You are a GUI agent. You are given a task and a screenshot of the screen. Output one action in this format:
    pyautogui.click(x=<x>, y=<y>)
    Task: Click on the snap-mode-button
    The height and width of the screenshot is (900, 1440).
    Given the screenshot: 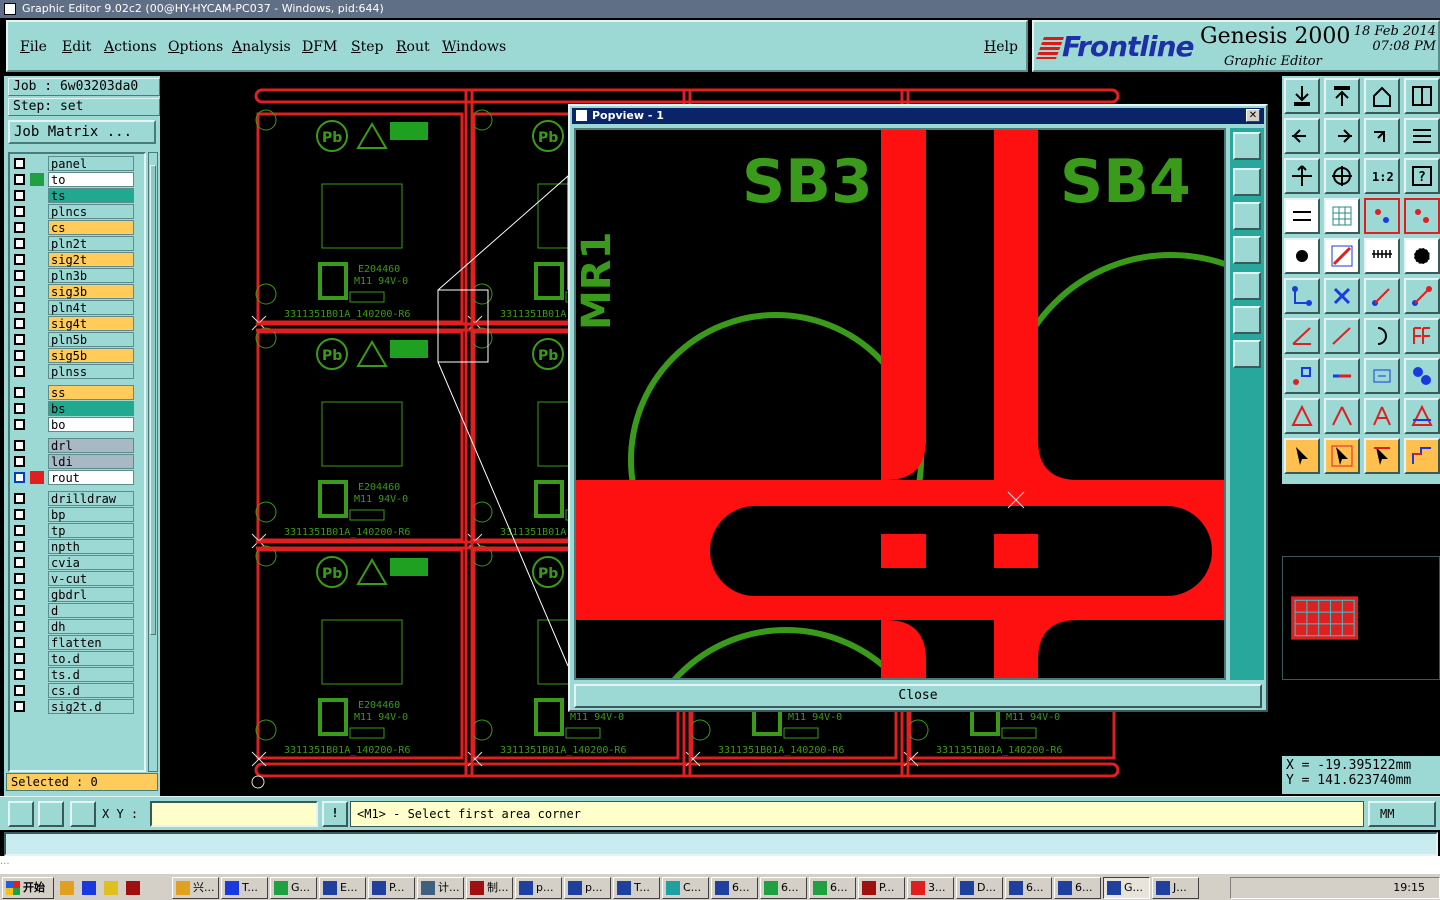 What is the action you would take?
    pyautogui.click(x=21, y=814)
    